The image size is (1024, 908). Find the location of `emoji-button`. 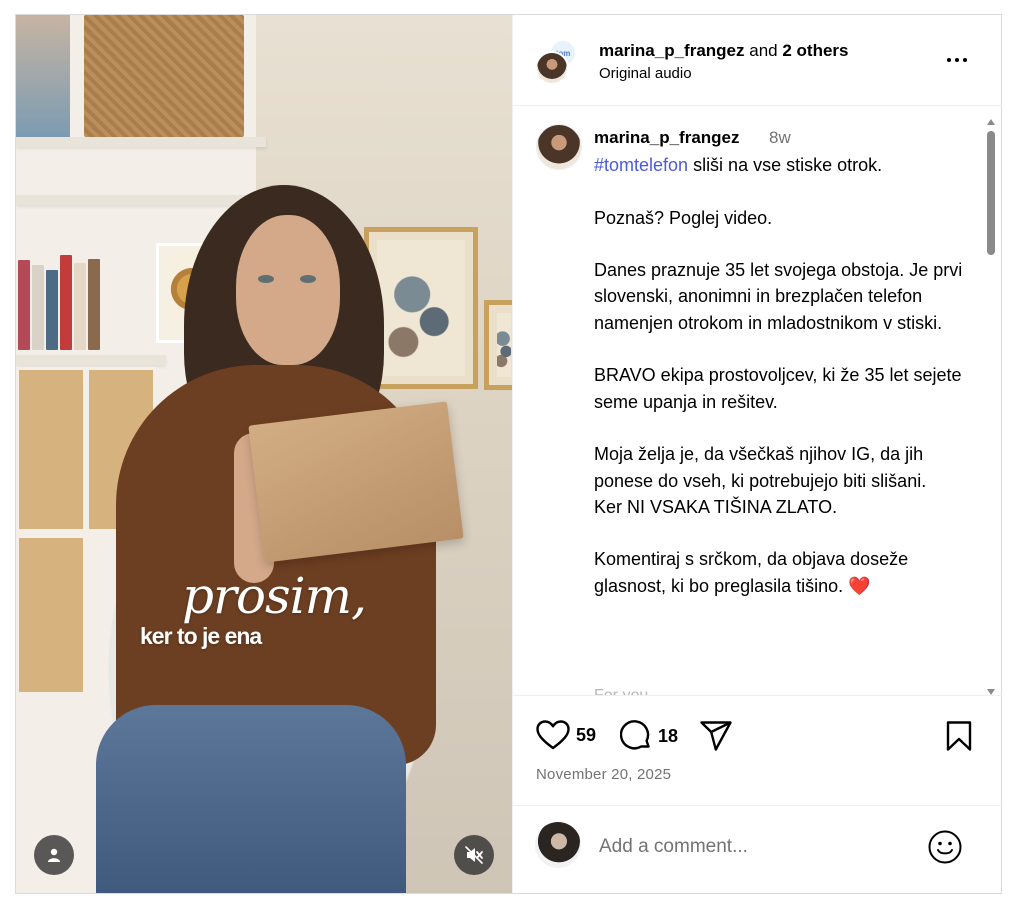

emoji-button is located at coordinates (945, 847).